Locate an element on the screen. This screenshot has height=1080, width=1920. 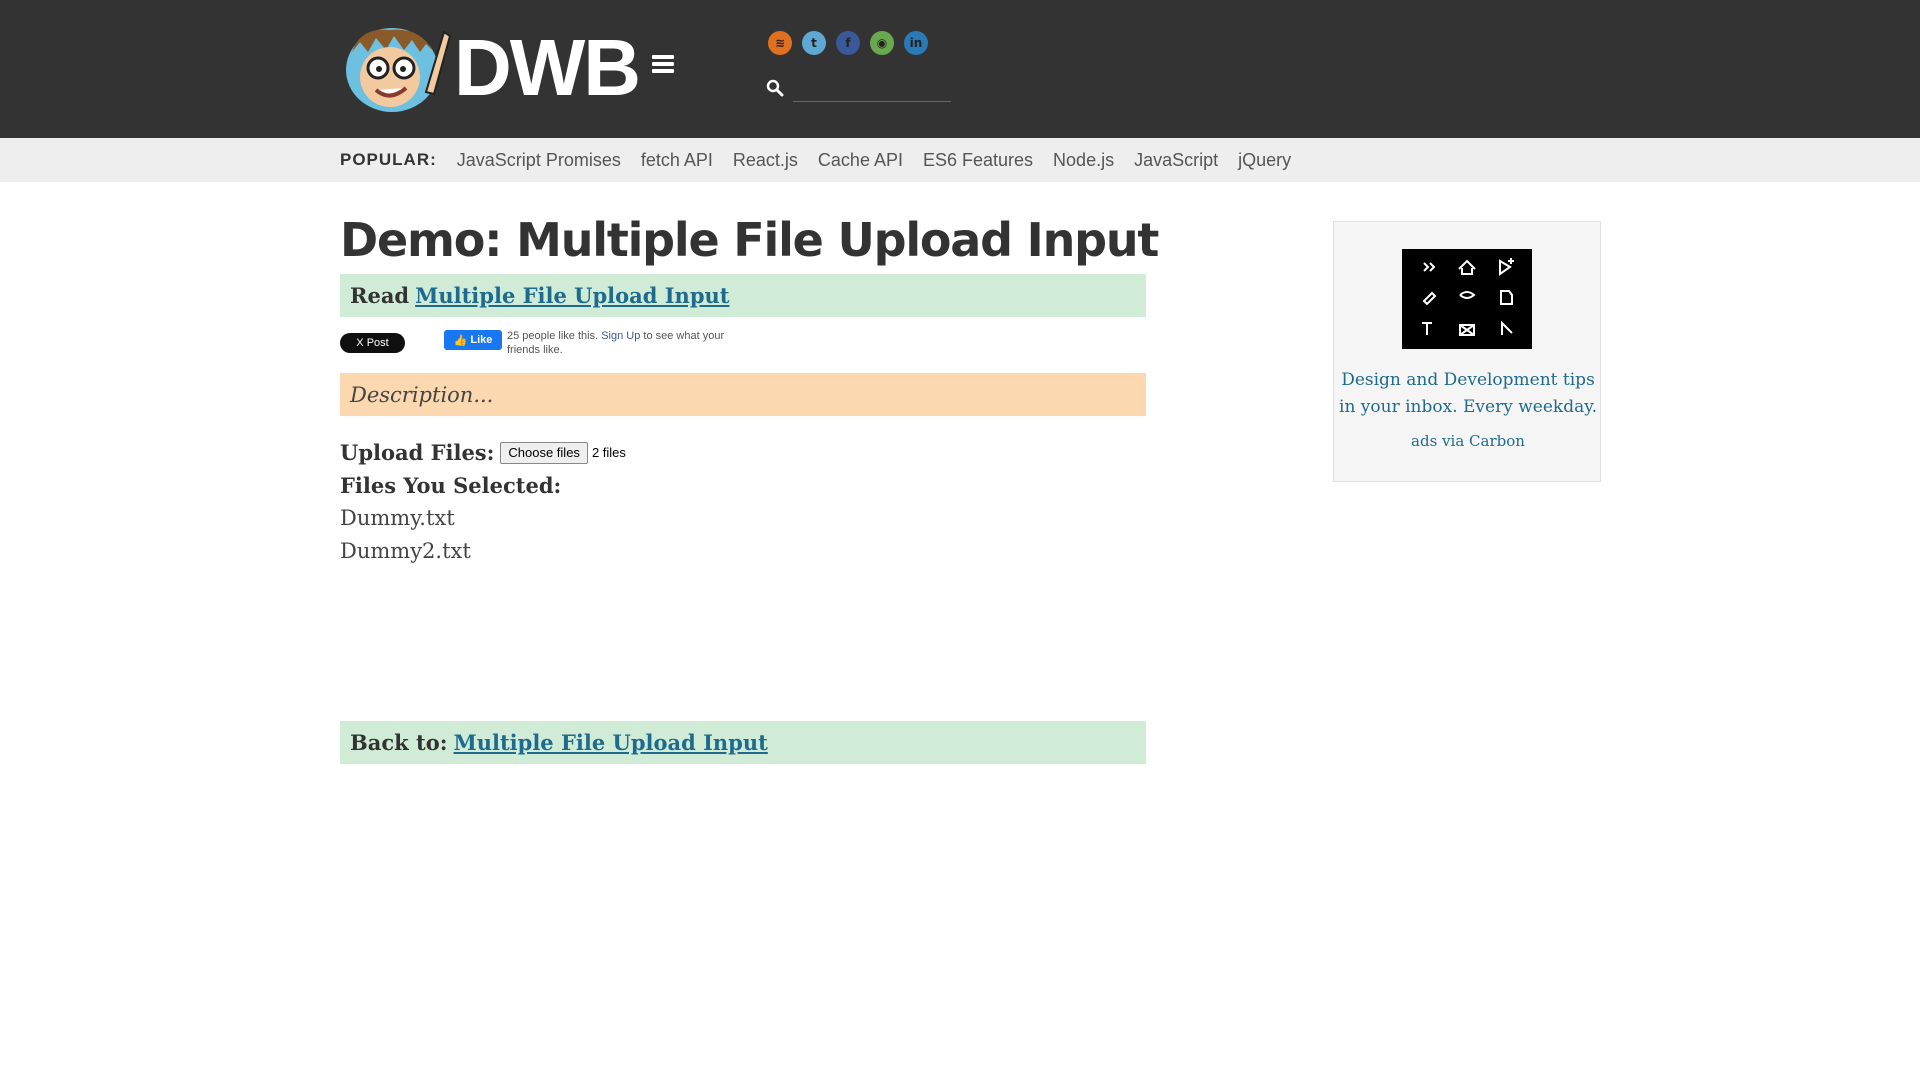
x-post-button: X Post is located at coordinates (372, 343).